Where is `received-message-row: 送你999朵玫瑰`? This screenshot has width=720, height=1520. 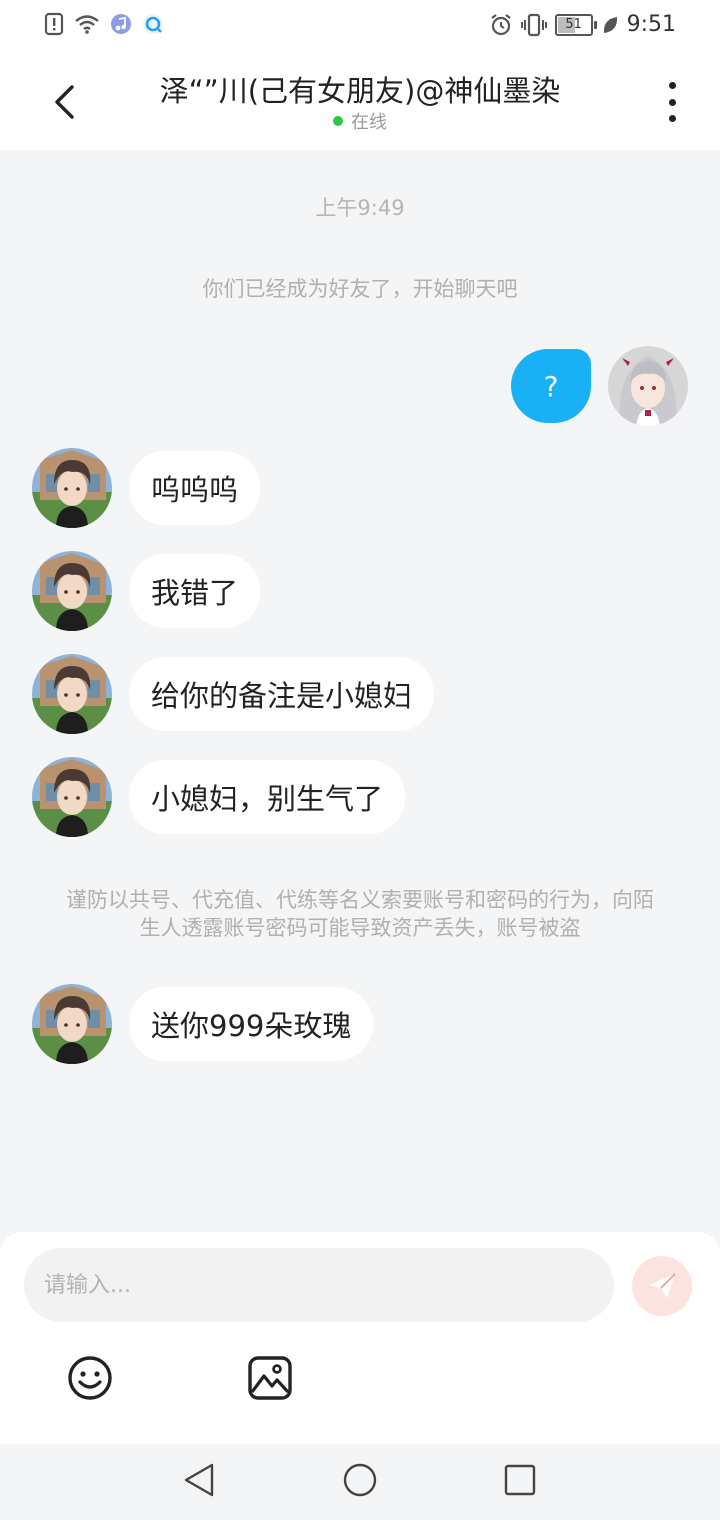 received-message-row: 送你999朵玫瑰 is located at coordinates (203, 1024).